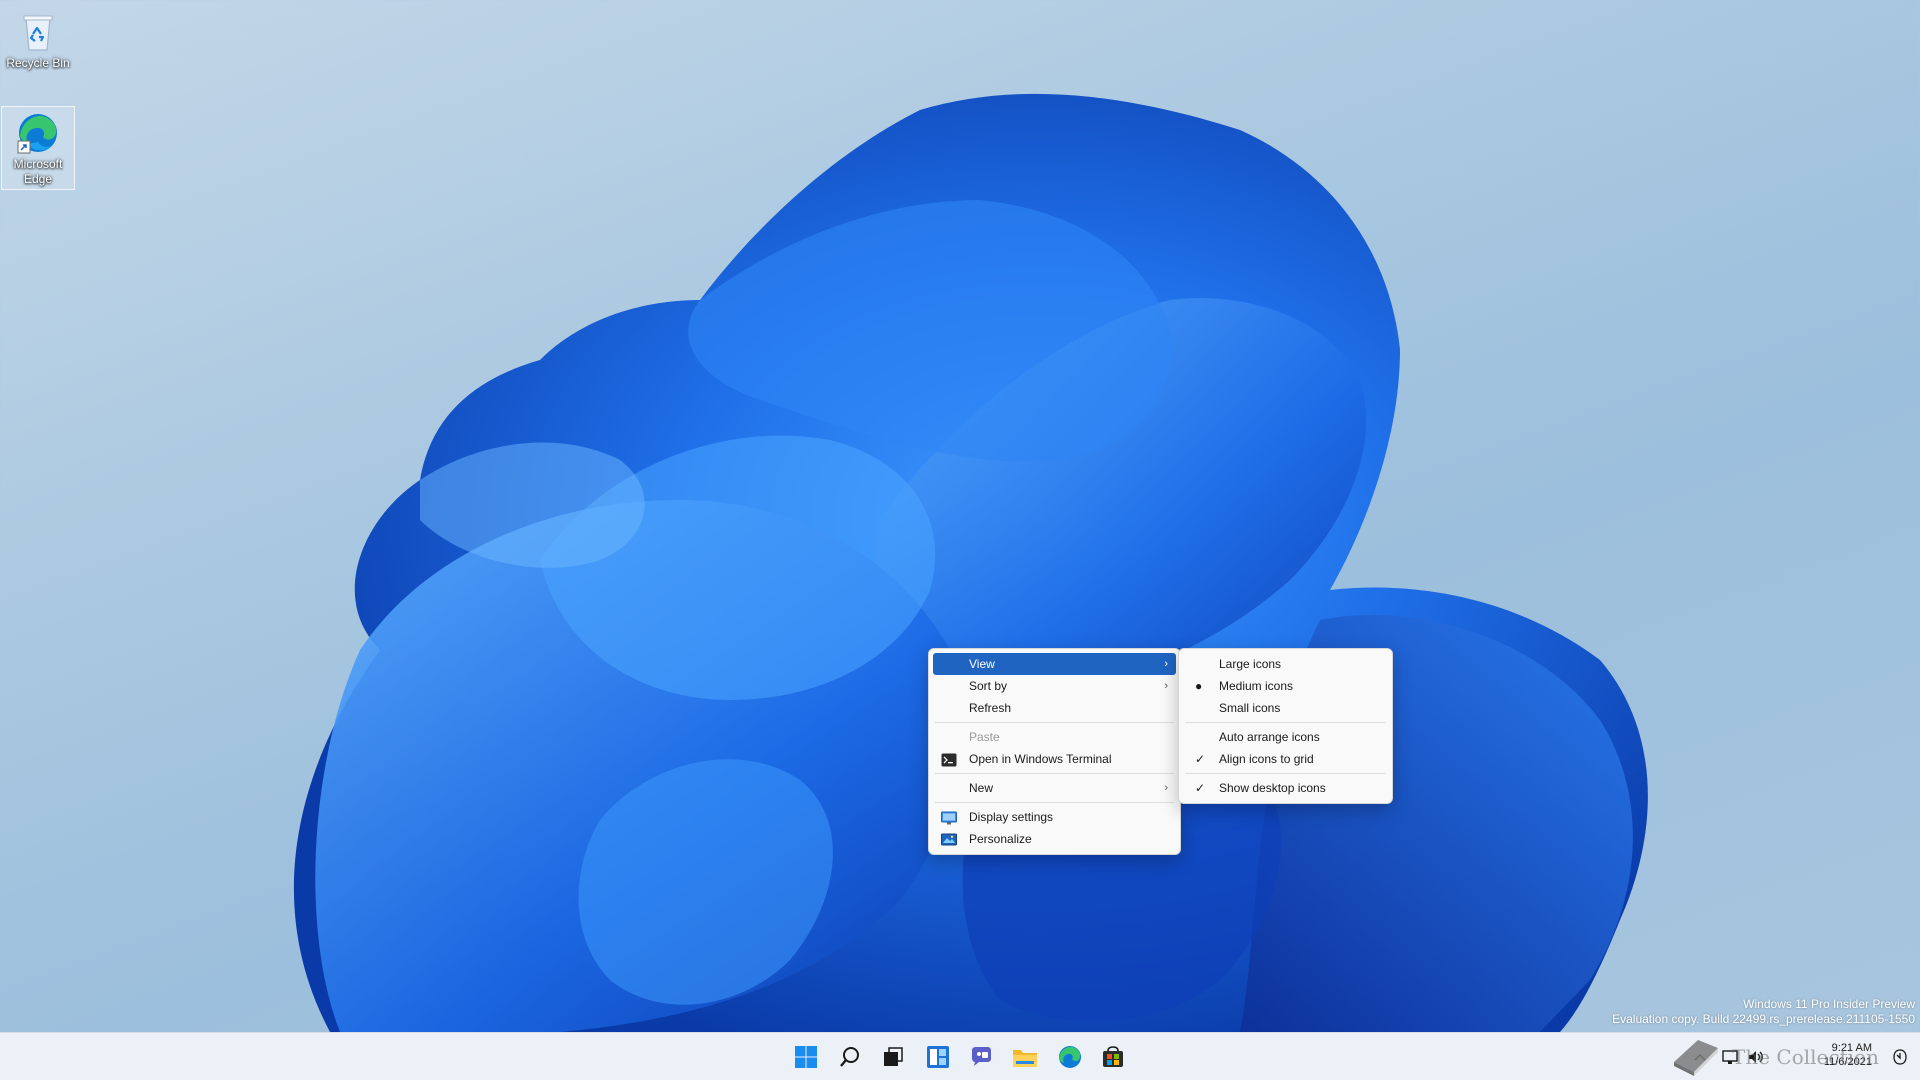 This screenshot has width=1920, height=1080. I want to click on start-button, so click(806, 1057).